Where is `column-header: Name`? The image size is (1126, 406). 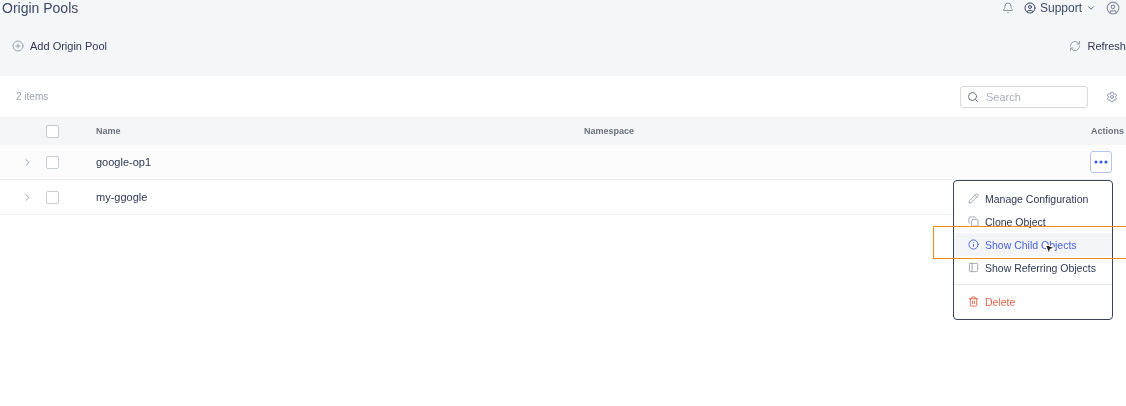 column-header: Name is located at coordinates (108, 131).